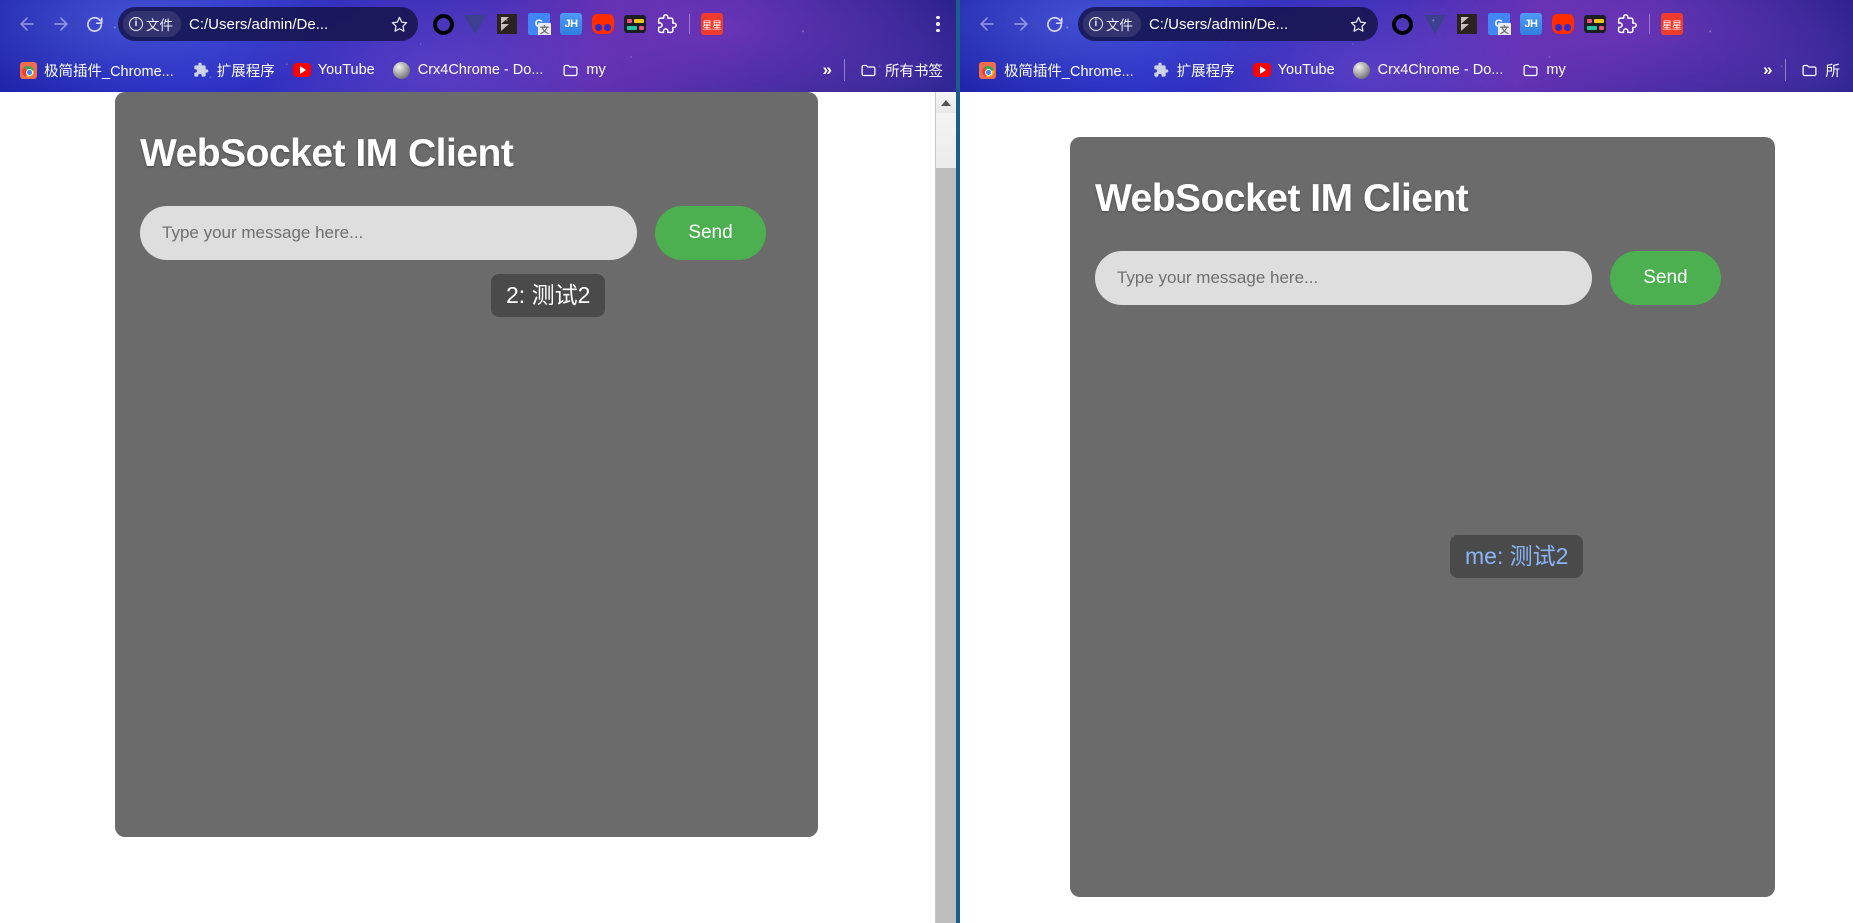 Image resolution: width=1853 pixels, height=923 pixels. Describe the element at coordinates (689, 24) in the screenshot. I see `toolbar-divider` at that location.